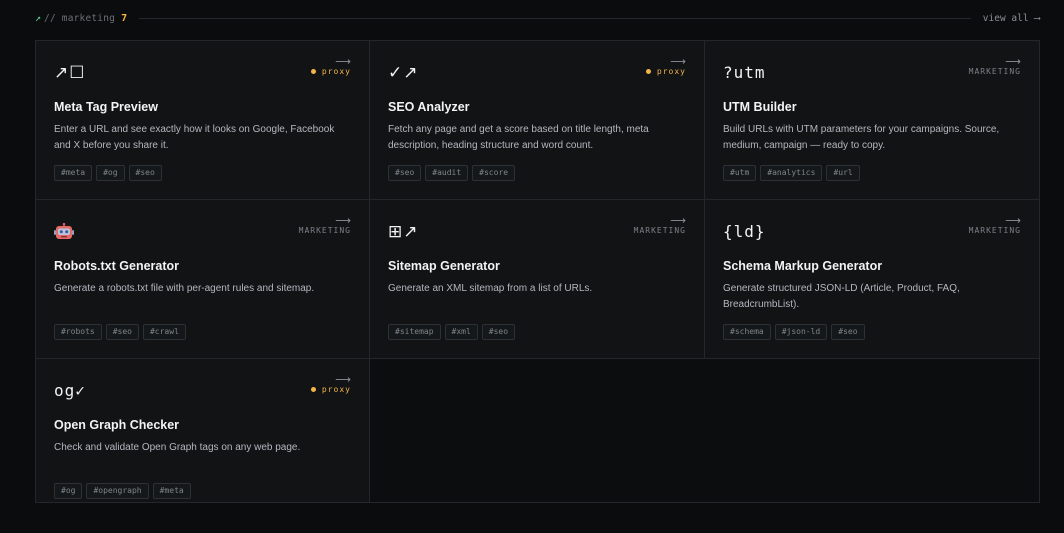 Image resolution: width=1064 pixels, height=533 pixels. I want to click on tag-list: #og #opengraph #meta, so click(122, 491).